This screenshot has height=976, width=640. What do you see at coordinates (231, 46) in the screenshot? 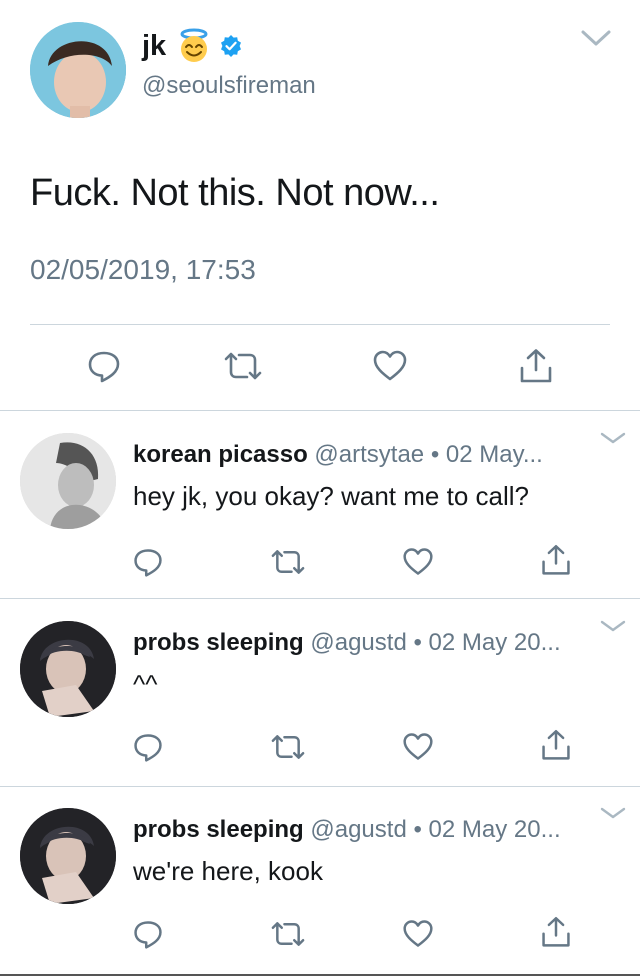
I see `verified-badge-icon` at bounding box center [231, 46].